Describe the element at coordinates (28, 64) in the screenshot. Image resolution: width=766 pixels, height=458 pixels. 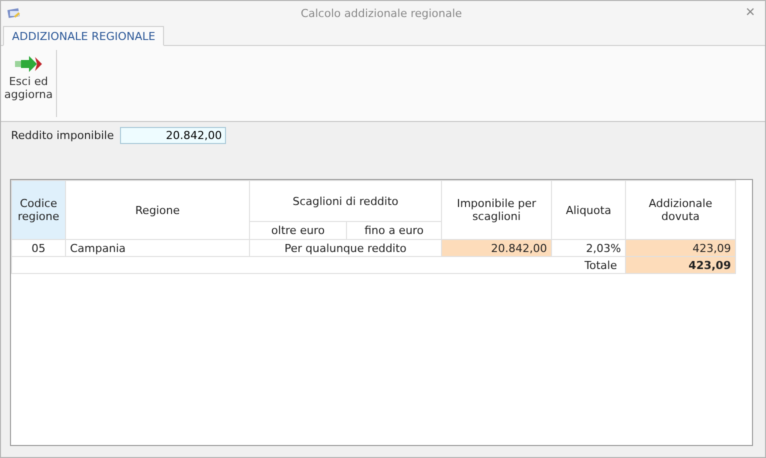
I see `arrow-icon` at that location.